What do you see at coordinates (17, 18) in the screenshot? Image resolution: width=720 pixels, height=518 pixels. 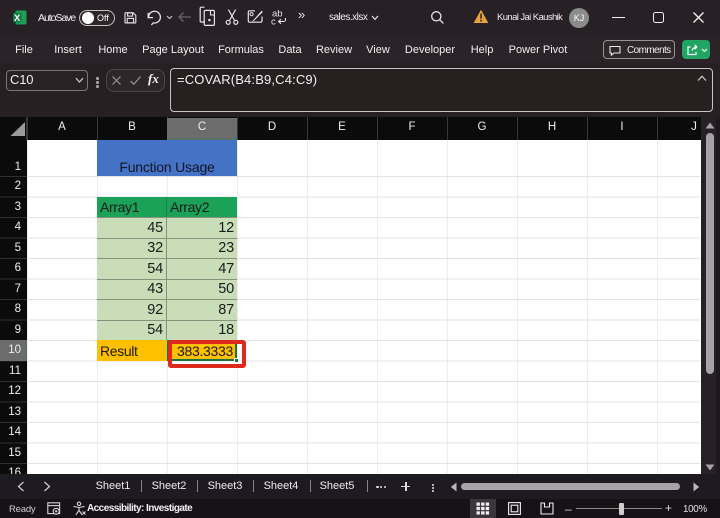 I see `svg-text: X` at bounding box center [17, 18].